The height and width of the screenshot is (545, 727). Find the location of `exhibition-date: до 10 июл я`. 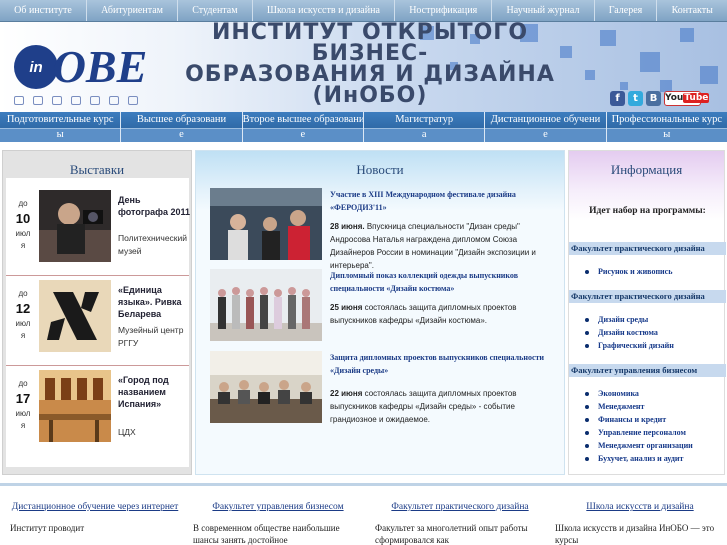

exhibition-date: до 10 июл я is located at coordinates (23, 225).